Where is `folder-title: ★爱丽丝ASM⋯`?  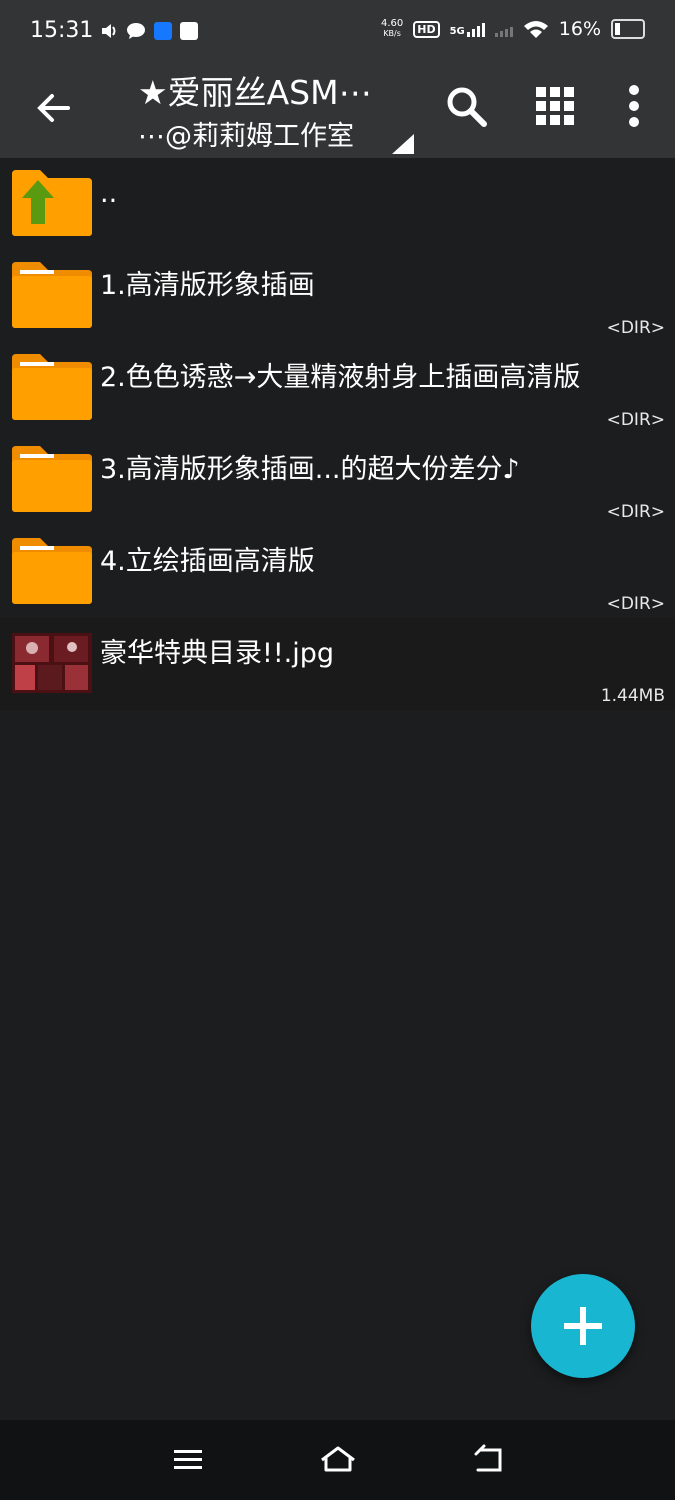
folder-title: ★爱丽丝ASM⋯ is located at coordinates (255, 90).